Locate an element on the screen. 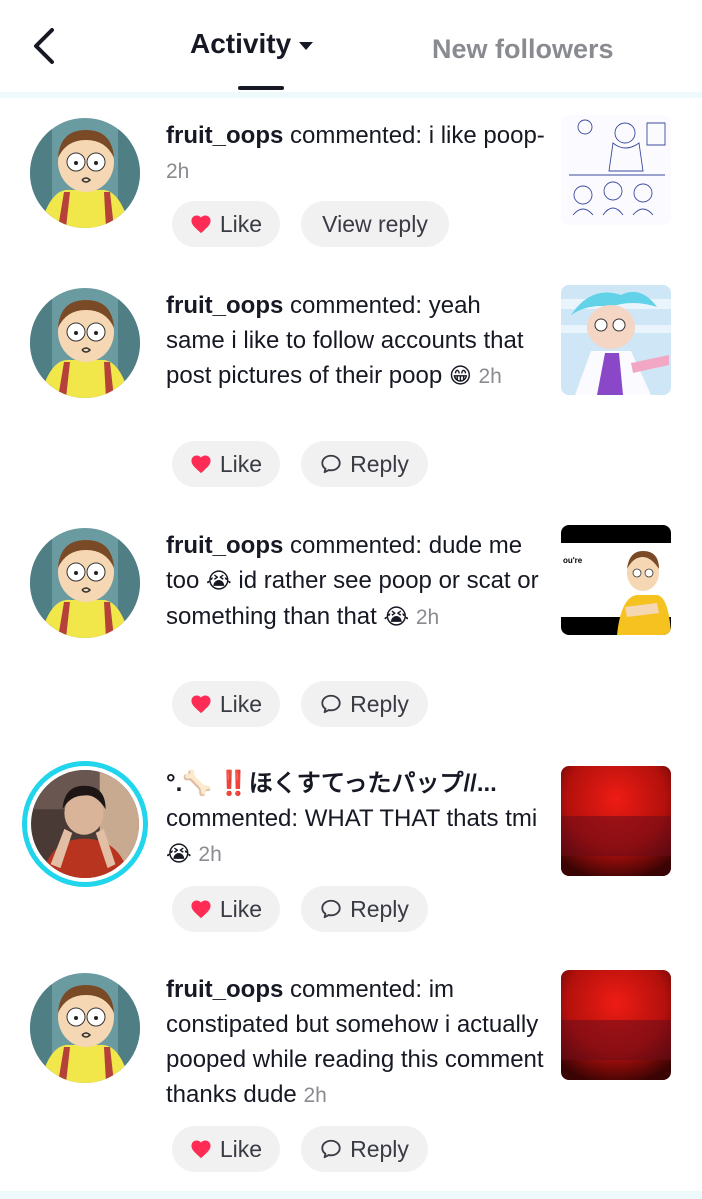 This screenshot has width=702, height=1199. tab-activity-label: Activity is located at coordinates (241, 43).